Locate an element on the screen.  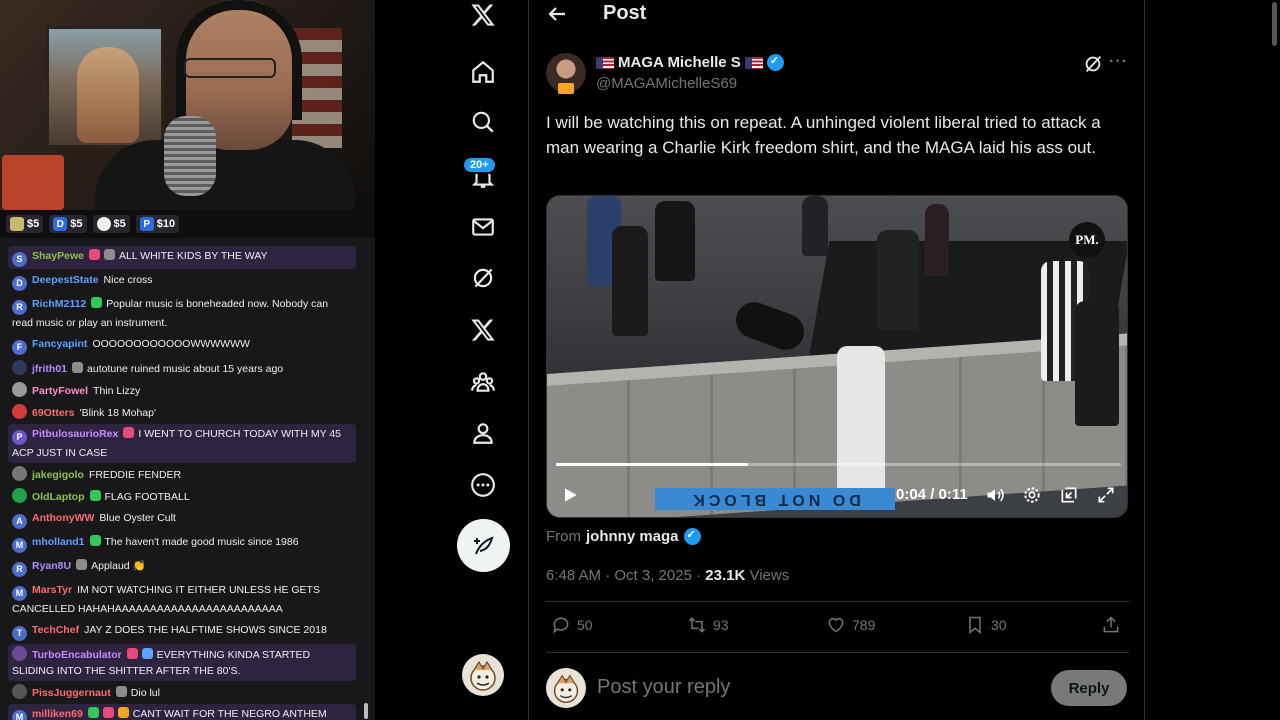
bookmark-count: 30 is located at coordinates (999, 625).